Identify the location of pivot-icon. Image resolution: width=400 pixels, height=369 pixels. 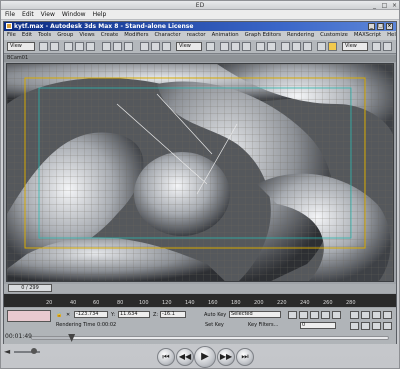
(210, 46).